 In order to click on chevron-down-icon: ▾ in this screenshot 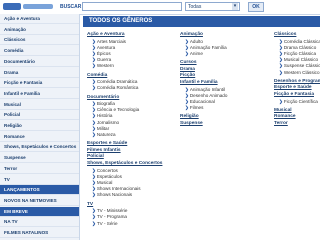, I will do `click(235, 6)`.